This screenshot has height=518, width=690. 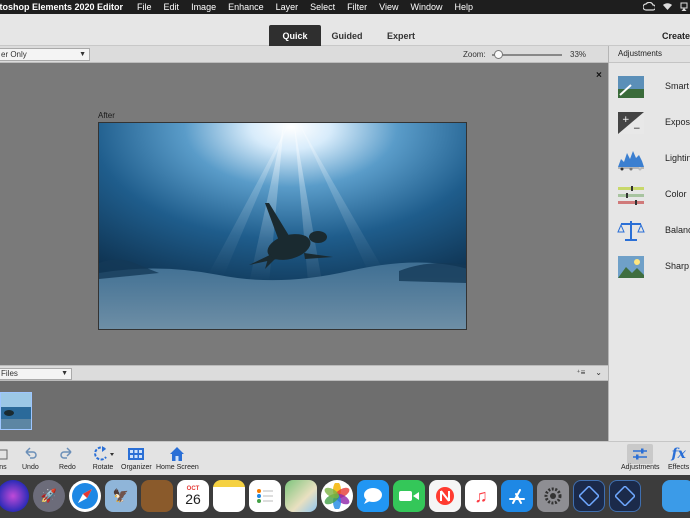 I want to click on adjustment-sharpen: Sharp, so click(x=653, y=267).